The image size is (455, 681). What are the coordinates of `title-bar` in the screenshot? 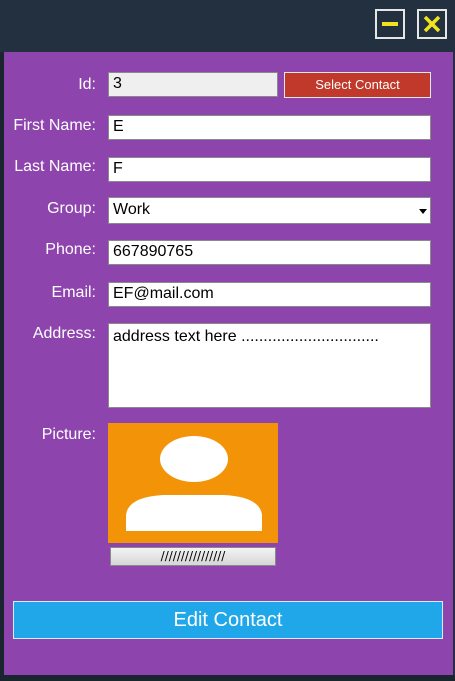 It's located at (227, 26).